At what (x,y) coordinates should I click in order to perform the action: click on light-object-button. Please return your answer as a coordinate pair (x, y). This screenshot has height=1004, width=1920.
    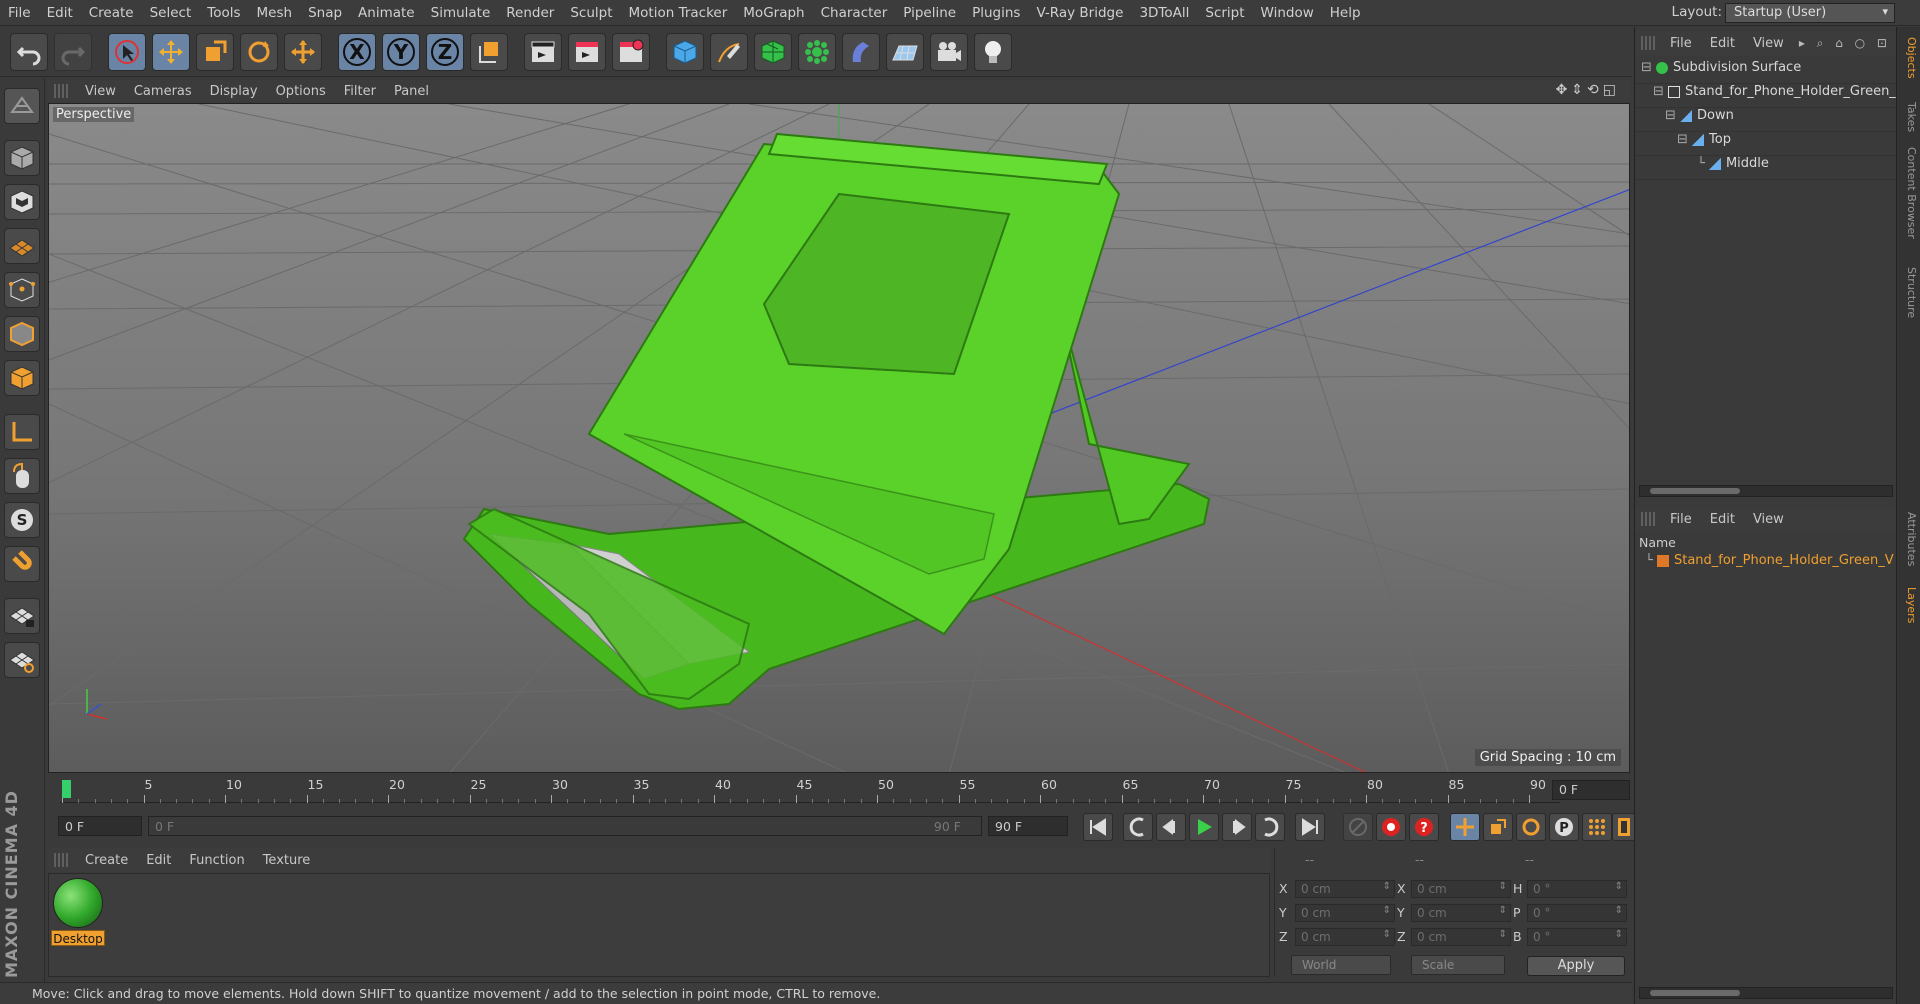
    Looking at the image, I should click on (993, 52).